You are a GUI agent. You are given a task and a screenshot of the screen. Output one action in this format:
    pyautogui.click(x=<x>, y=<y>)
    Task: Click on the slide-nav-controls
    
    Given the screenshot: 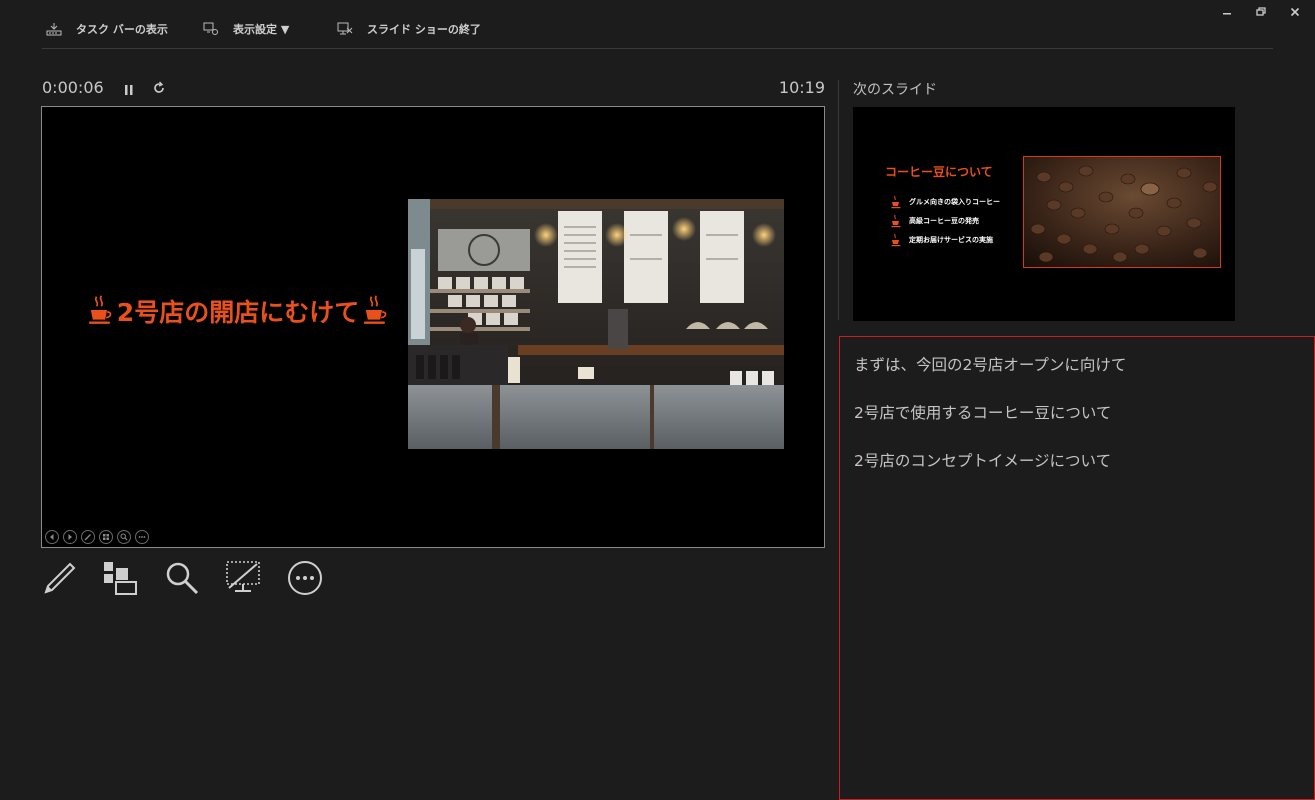 What is the action you would take?
    pyautogui.click(x=97, y=537)
    